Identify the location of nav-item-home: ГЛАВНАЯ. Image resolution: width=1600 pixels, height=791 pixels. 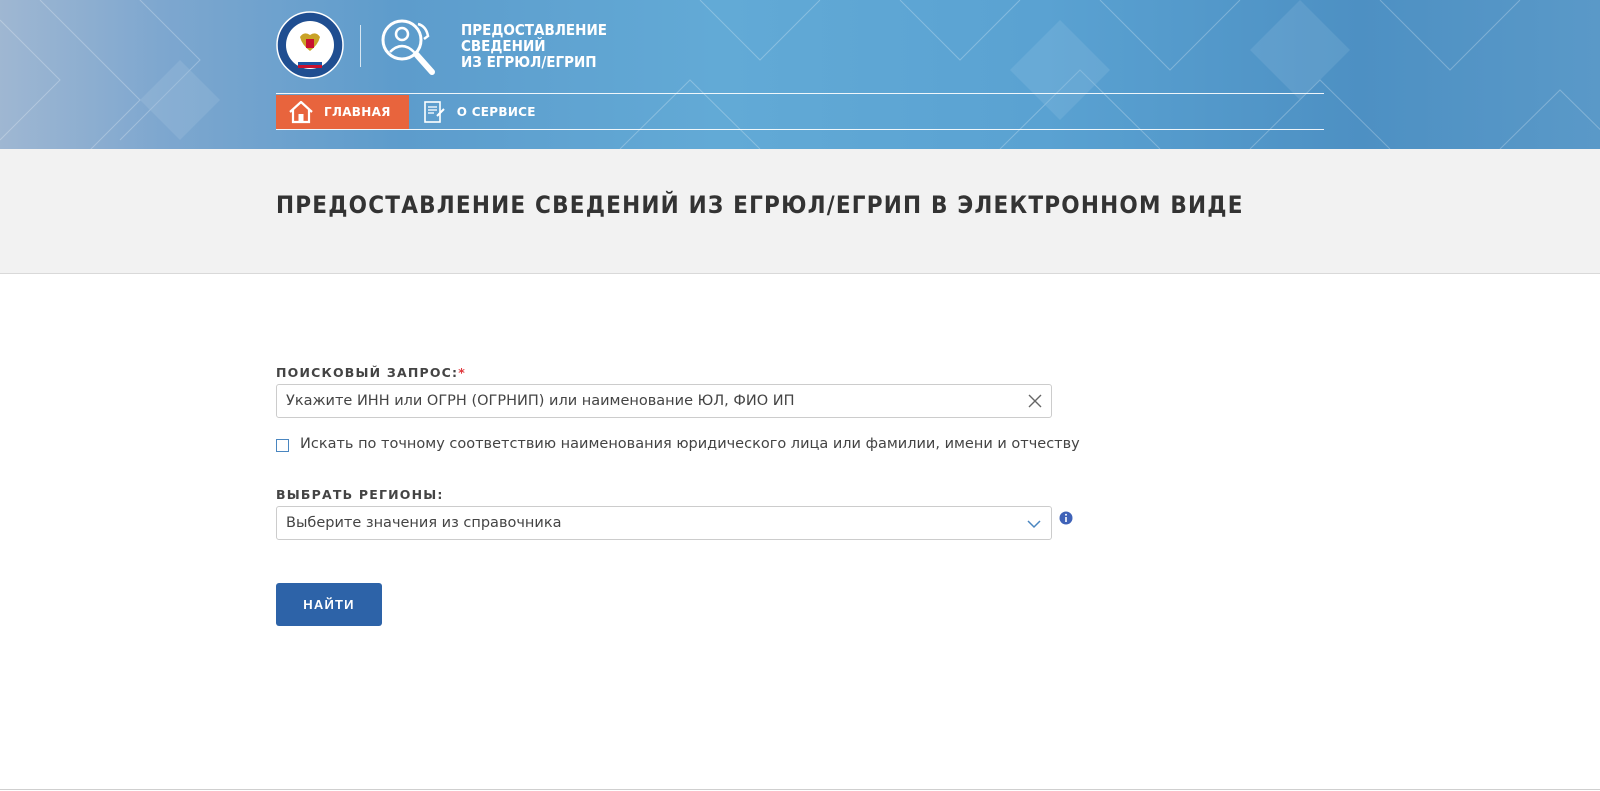
(342, 112).